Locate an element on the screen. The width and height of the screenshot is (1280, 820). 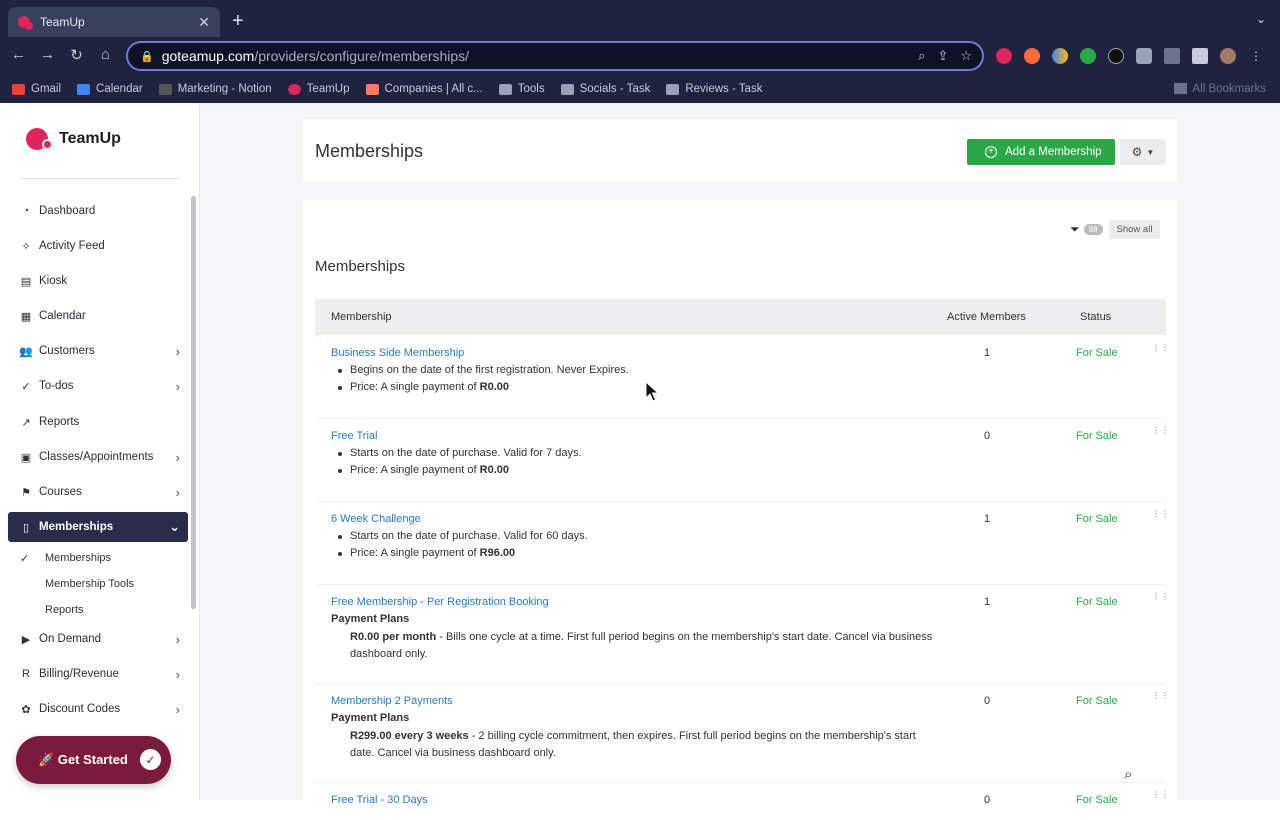
lock-icon: 🔒 is located at coordinates (147, 56).